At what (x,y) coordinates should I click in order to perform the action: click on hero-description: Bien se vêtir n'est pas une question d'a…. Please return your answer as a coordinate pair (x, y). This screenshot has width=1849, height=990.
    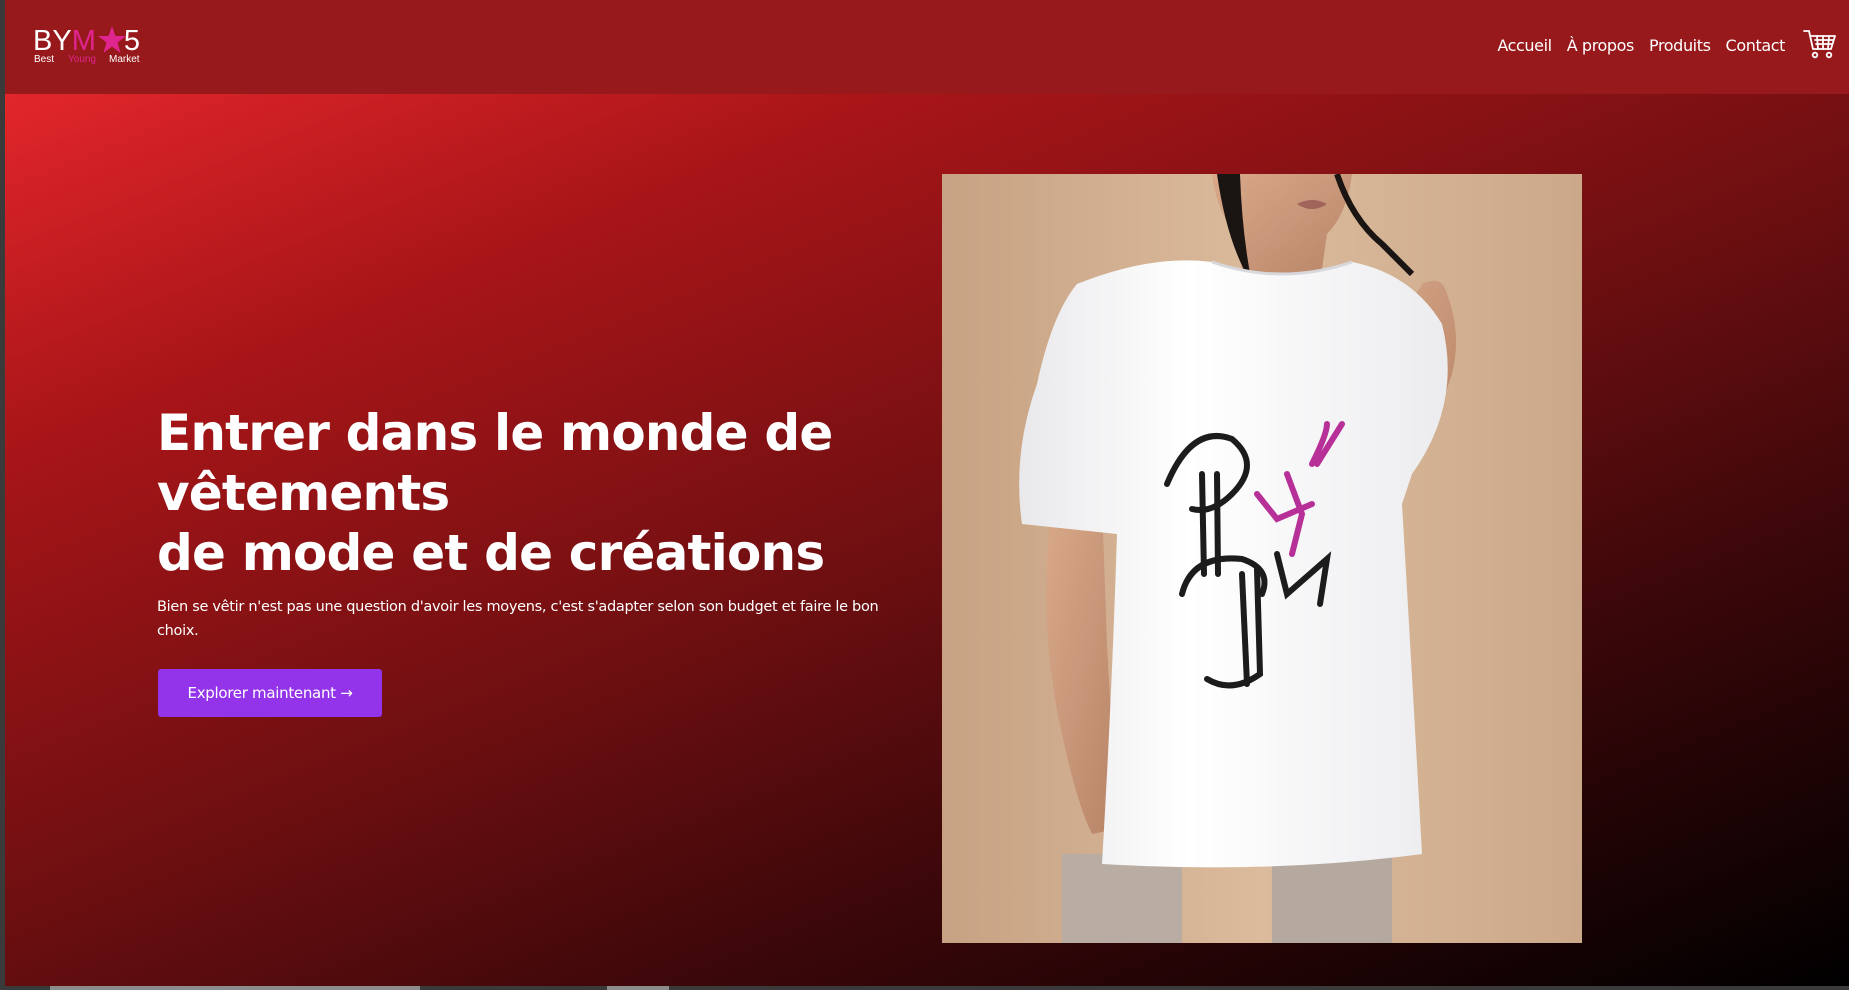
    Looking at the image, I should click on (518, 619).